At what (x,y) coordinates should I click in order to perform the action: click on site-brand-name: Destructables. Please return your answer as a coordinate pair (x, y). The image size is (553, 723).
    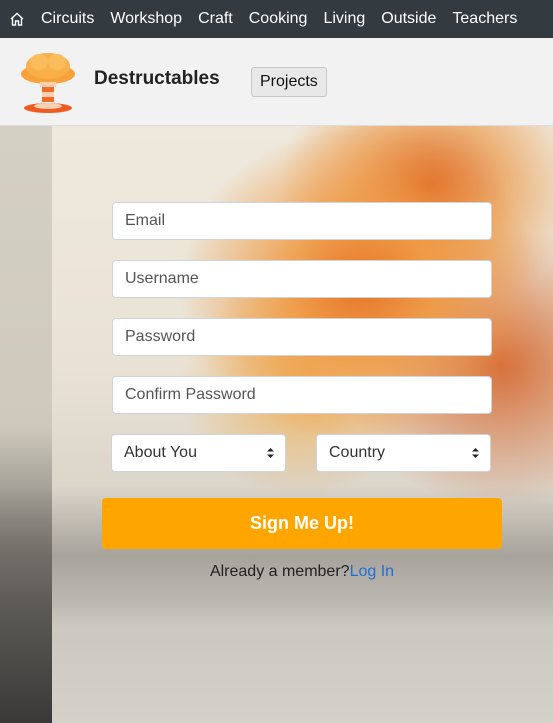
    Looking at the image, I should click on (157, 79).